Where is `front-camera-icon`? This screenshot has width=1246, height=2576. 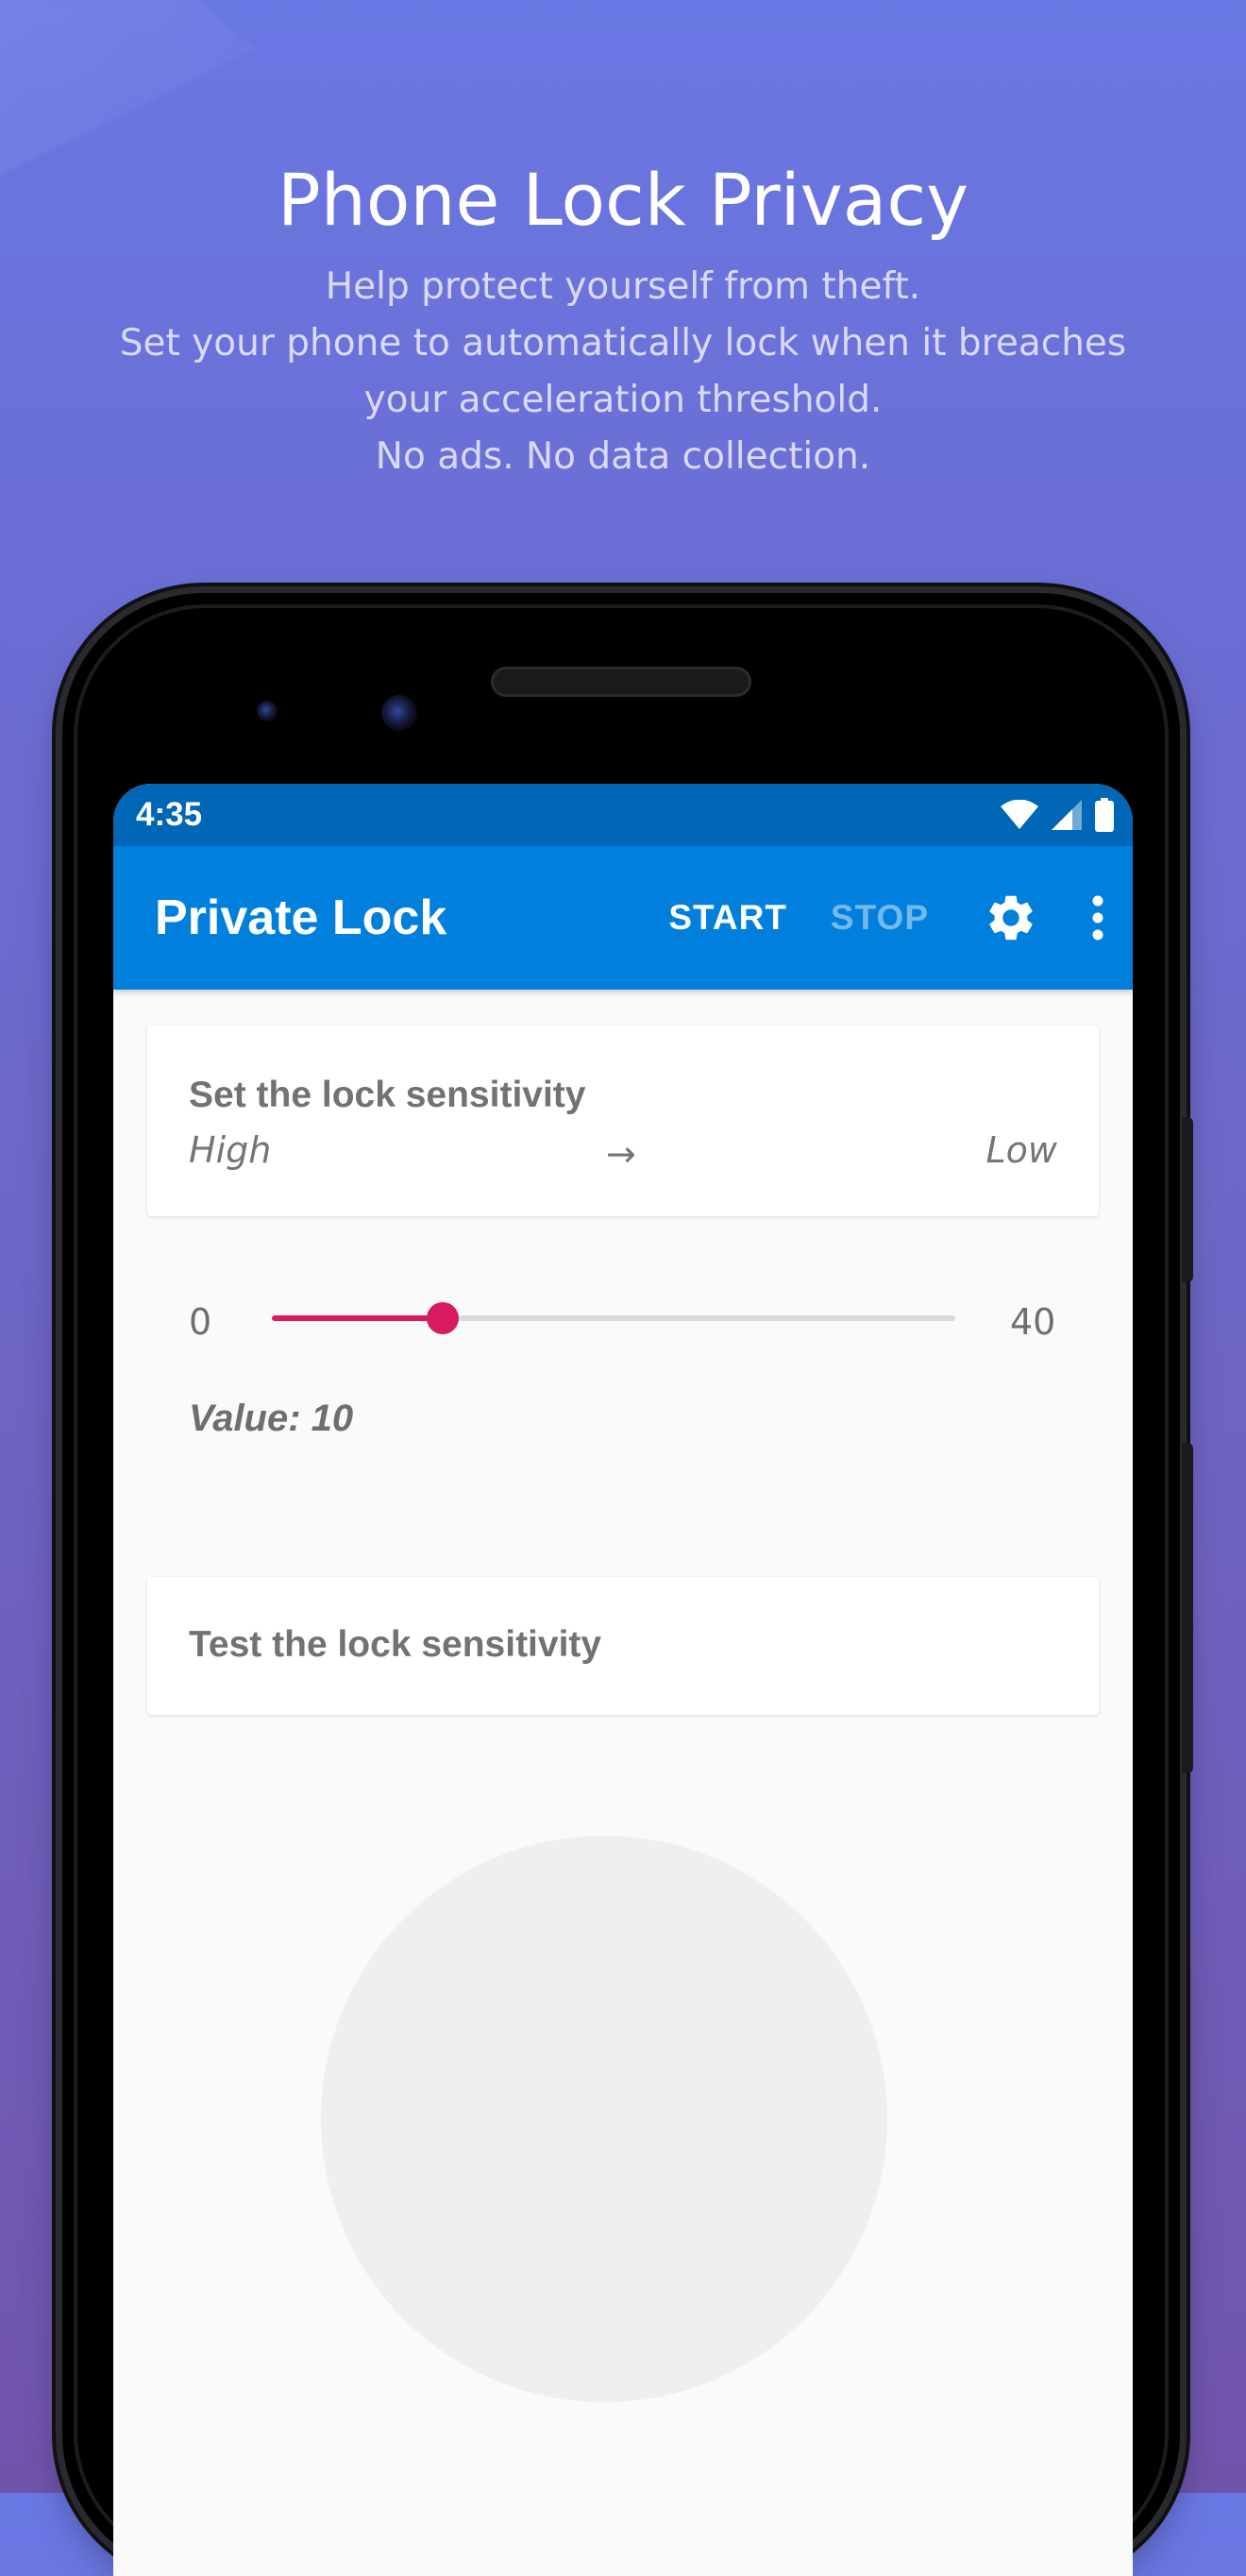
front-camera-icon is located at coordinates (399, 713).